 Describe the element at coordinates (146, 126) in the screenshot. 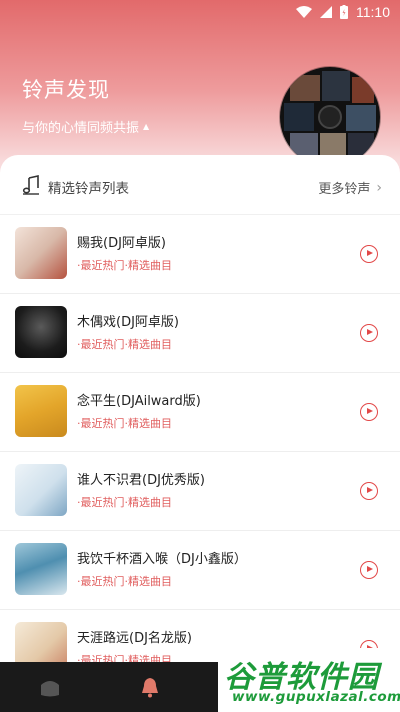

I see `caret-up-icon: ▲` at that location.